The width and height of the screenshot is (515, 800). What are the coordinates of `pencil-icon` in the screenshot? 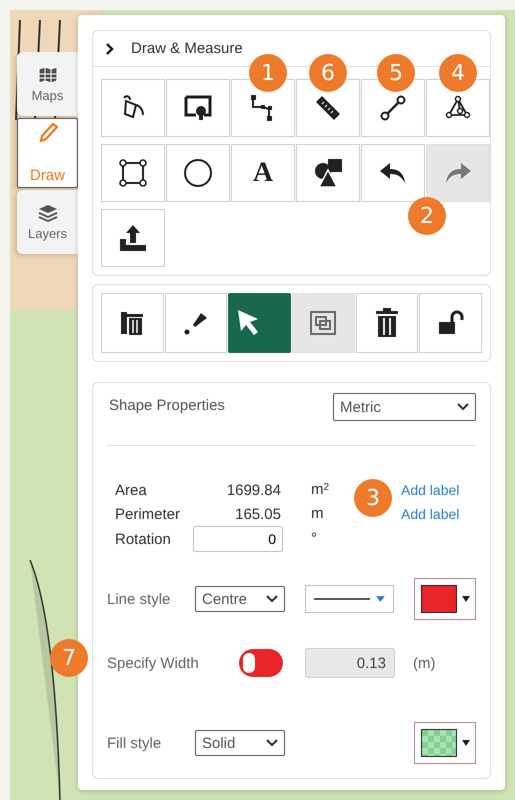 It's located at (48, 133).